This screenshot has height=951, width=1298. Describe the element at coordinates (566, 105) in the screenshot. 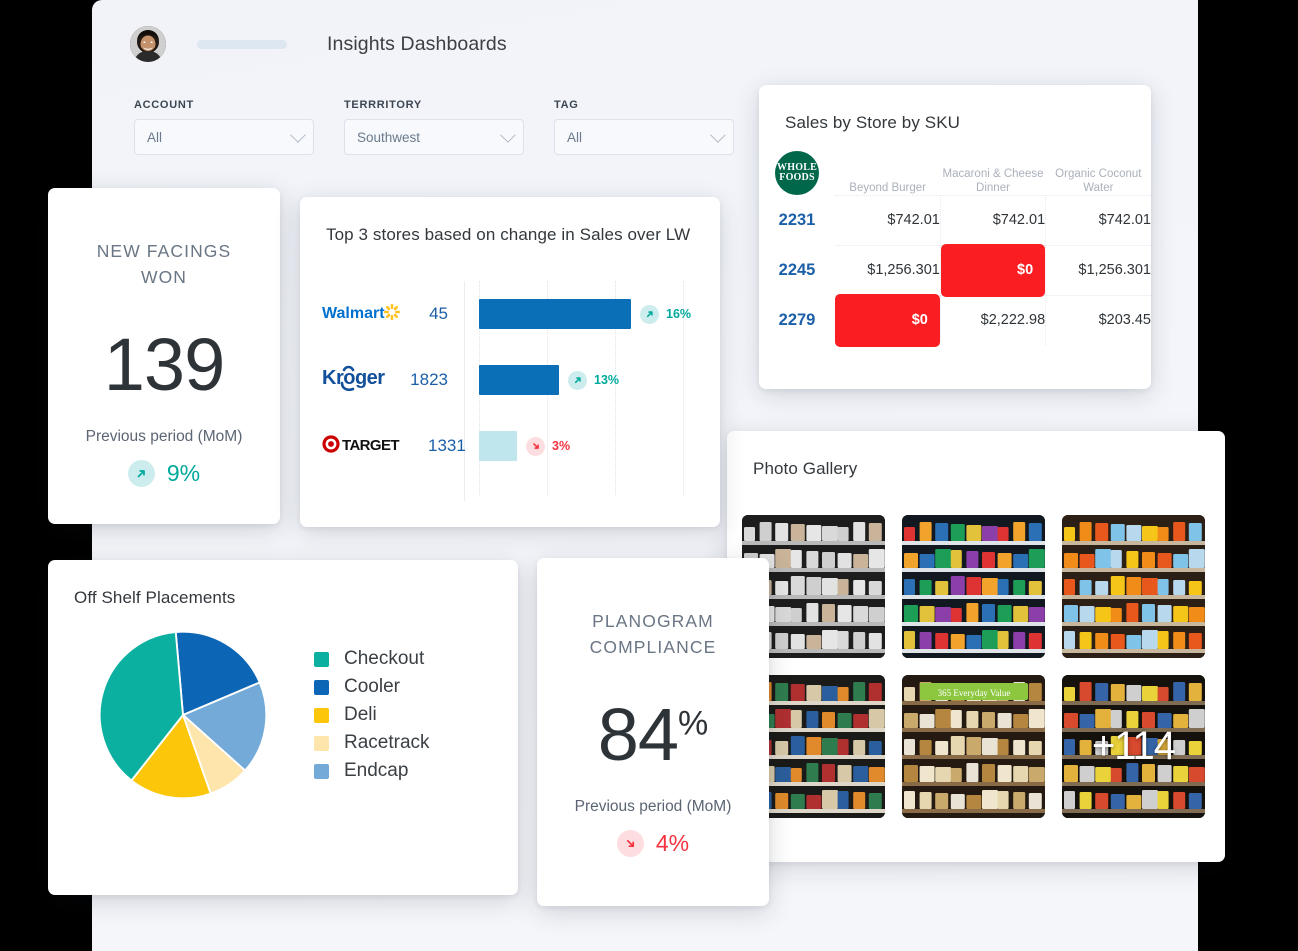

I see `filter-label: TAG` at that location.